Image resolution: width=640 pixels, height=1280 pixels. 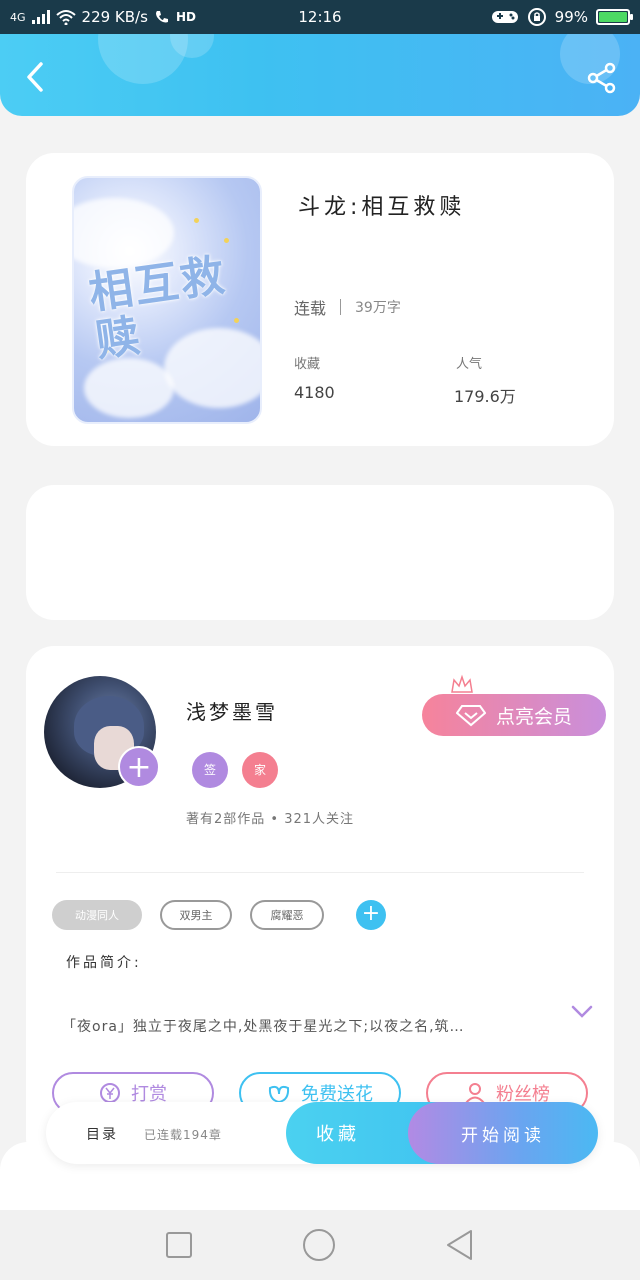 What do you see at coordinates (320, 75) in the screenshot?
I see `header` at bounding box center [320, 75].